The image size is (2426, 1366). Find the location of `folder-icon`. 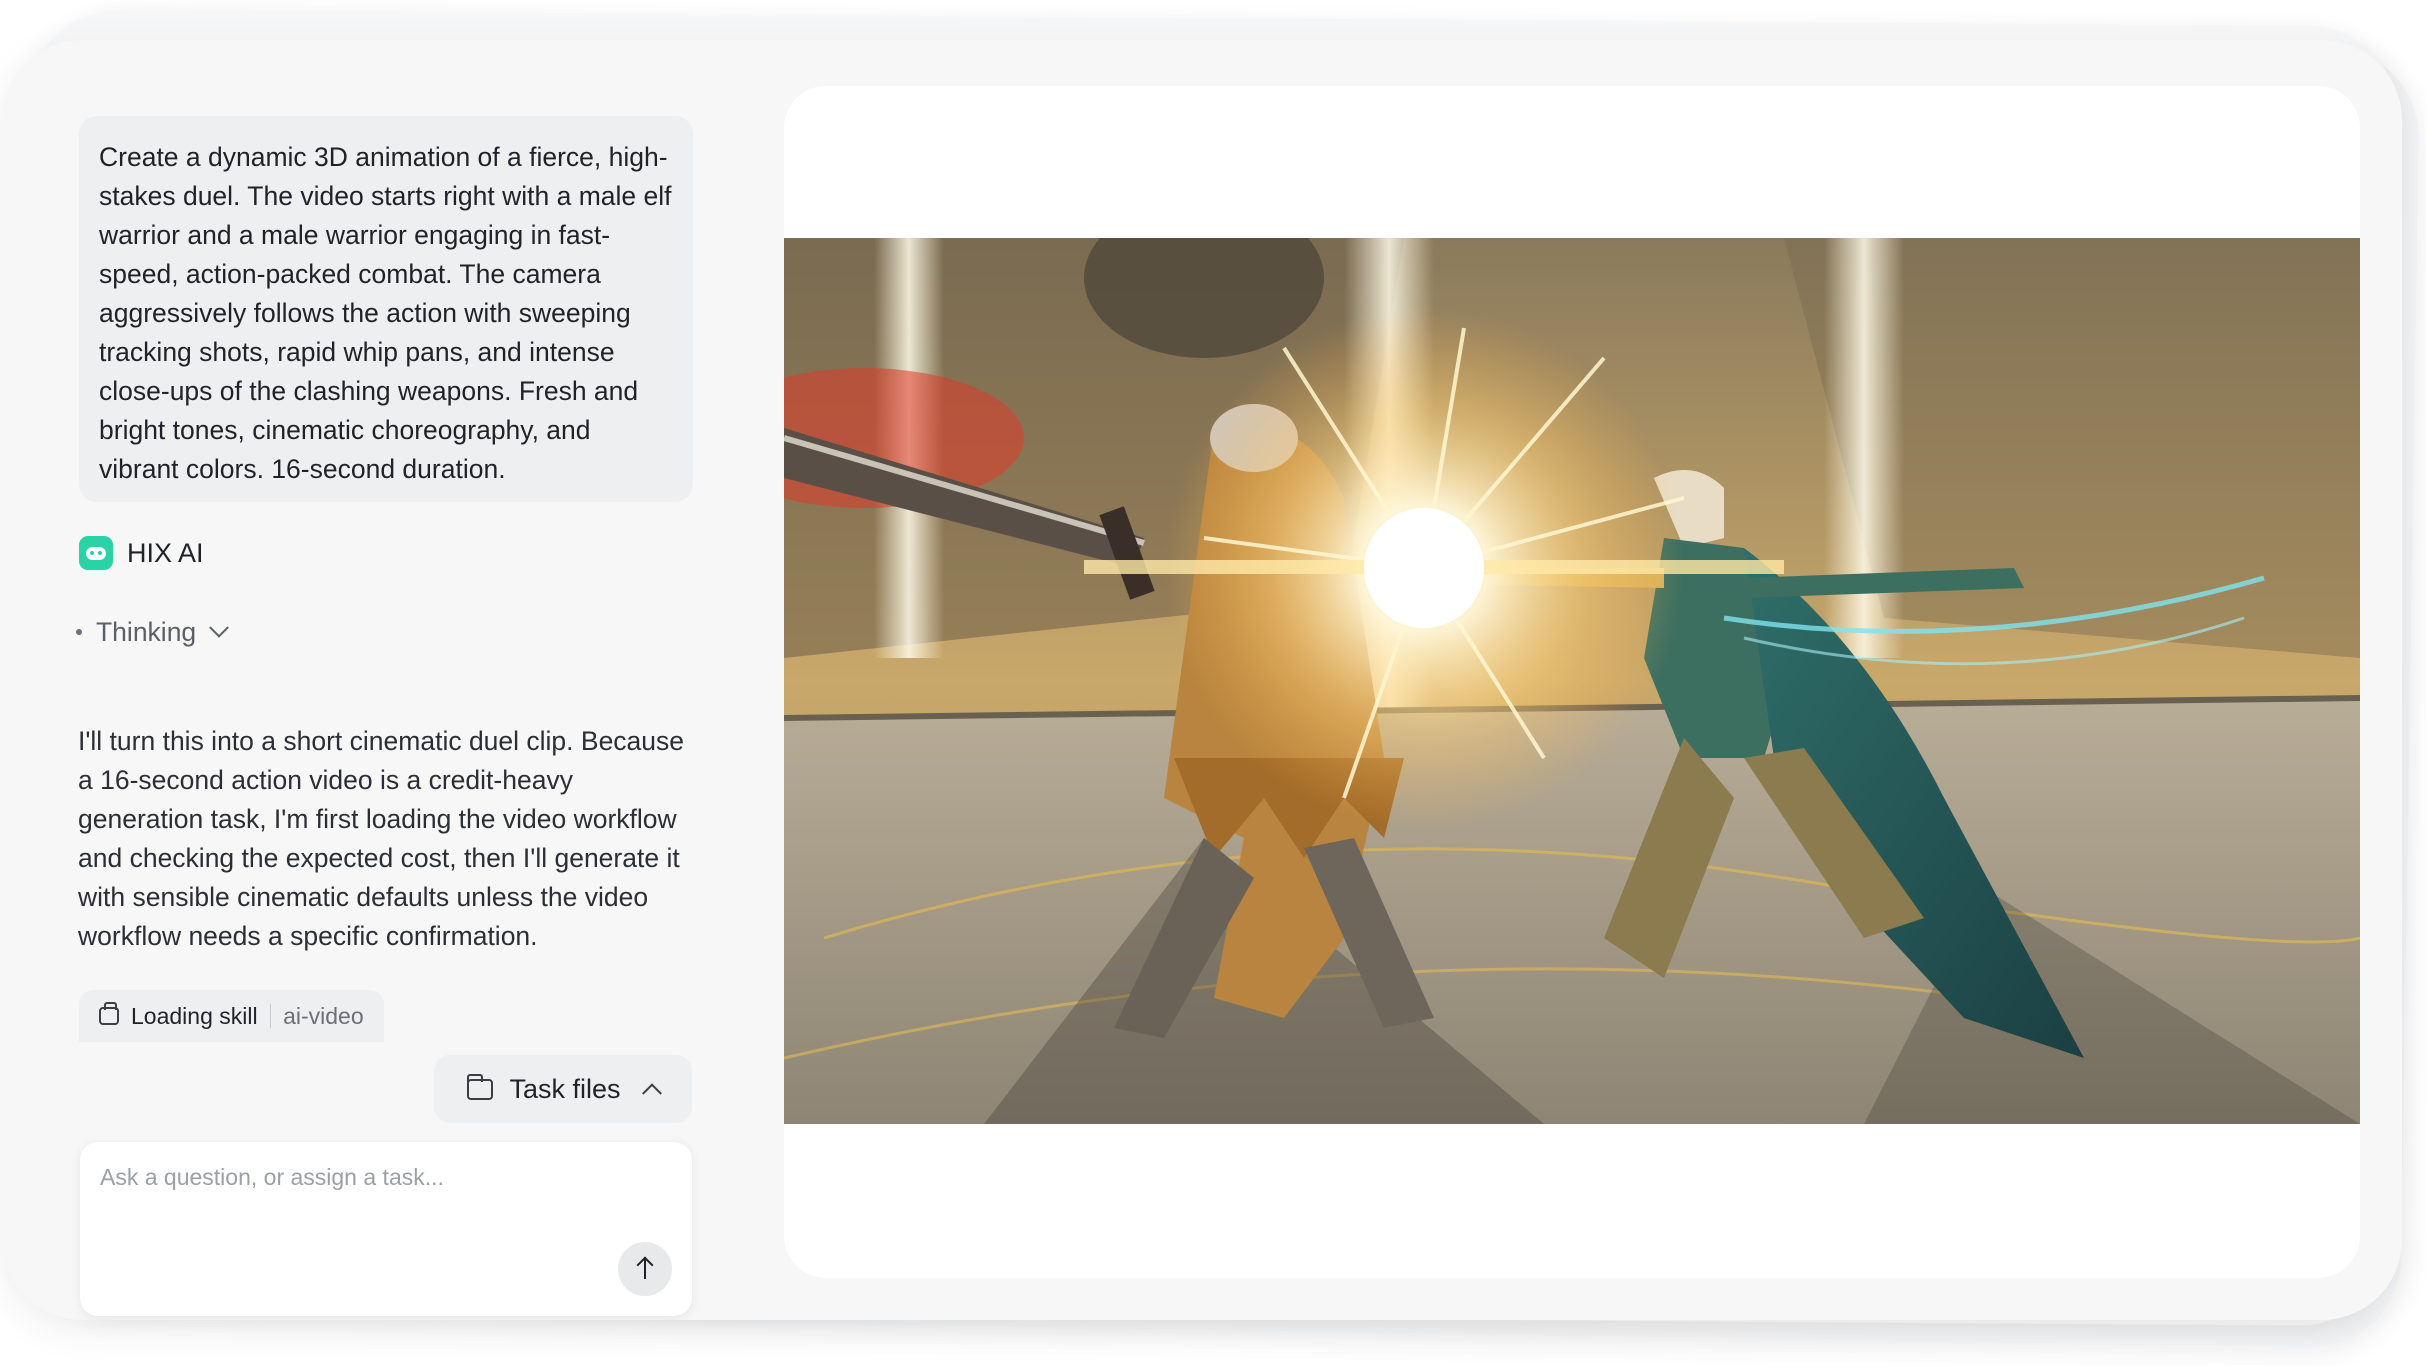

folder-icon is located at coordinates (480, 1086).